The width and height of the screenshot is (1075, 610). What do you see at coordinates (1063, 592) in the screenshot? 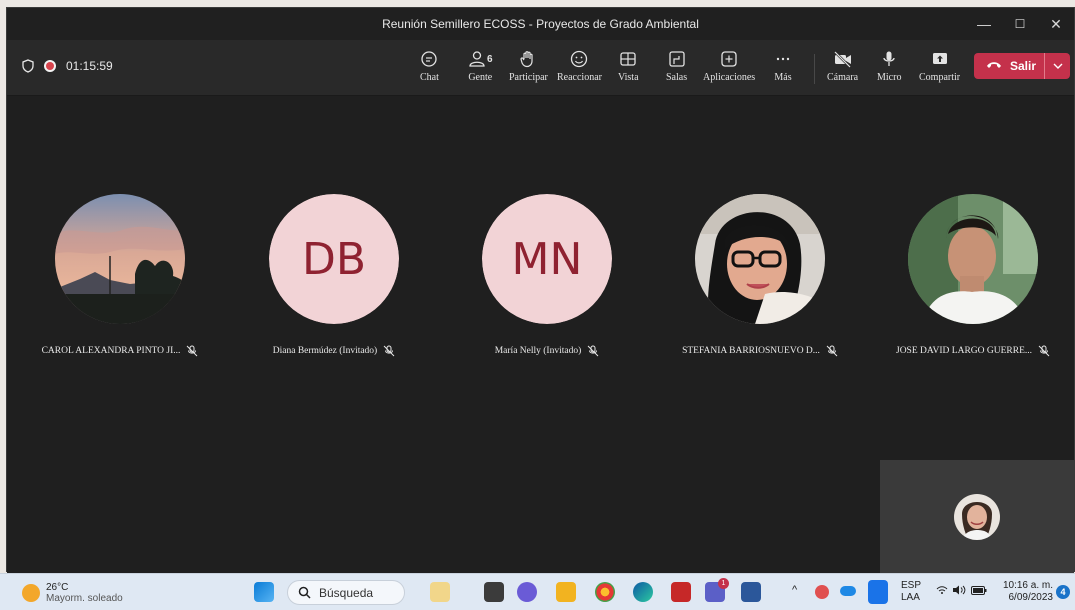
I see `notification-badge: 4` at bounding box center [1063, 592].